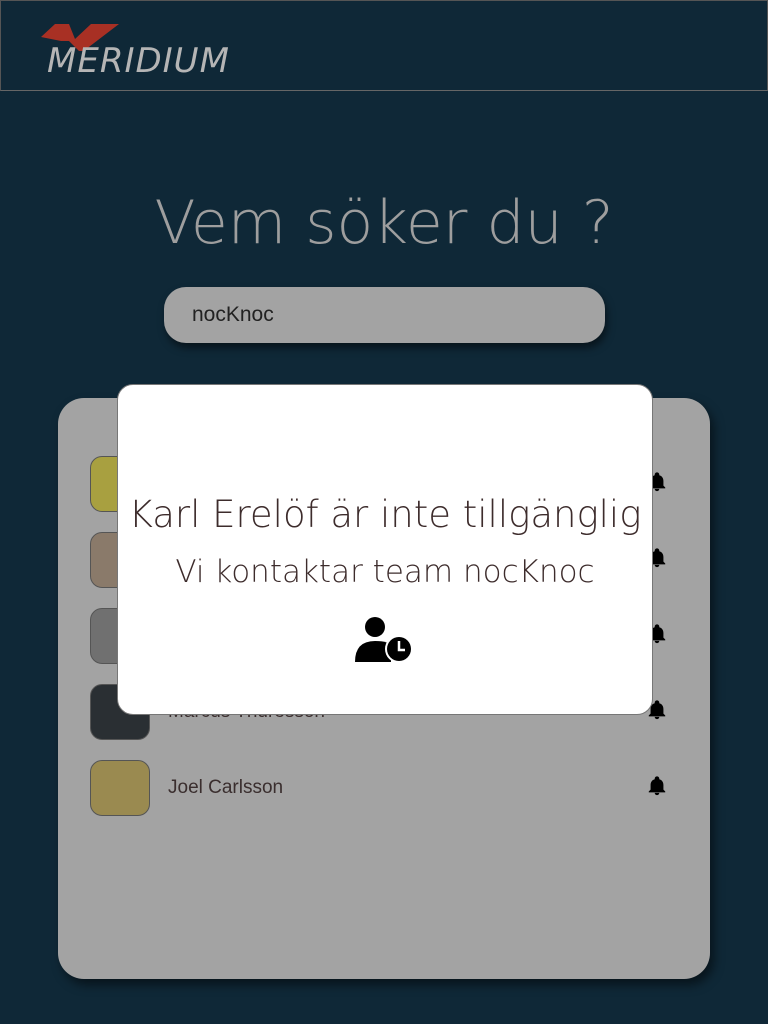  What do you see at coordinates (384, 640) in the screenshot?
I see `user-clock-icon` at bounding box center [384, 640].